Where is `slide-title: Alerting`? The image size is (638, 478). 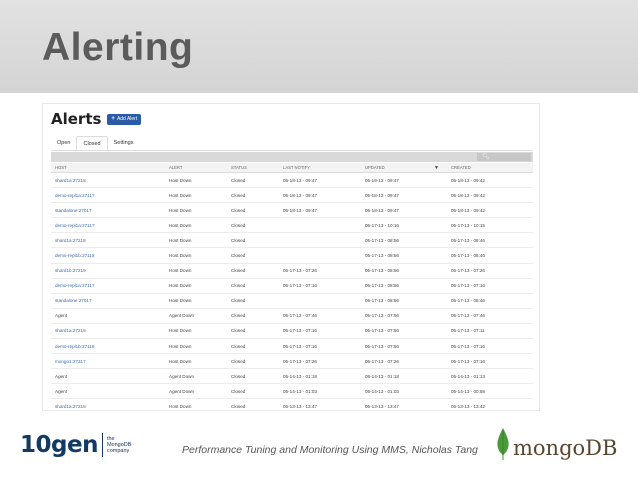 slide-title: Alerting is located at coordinates (118, 47).